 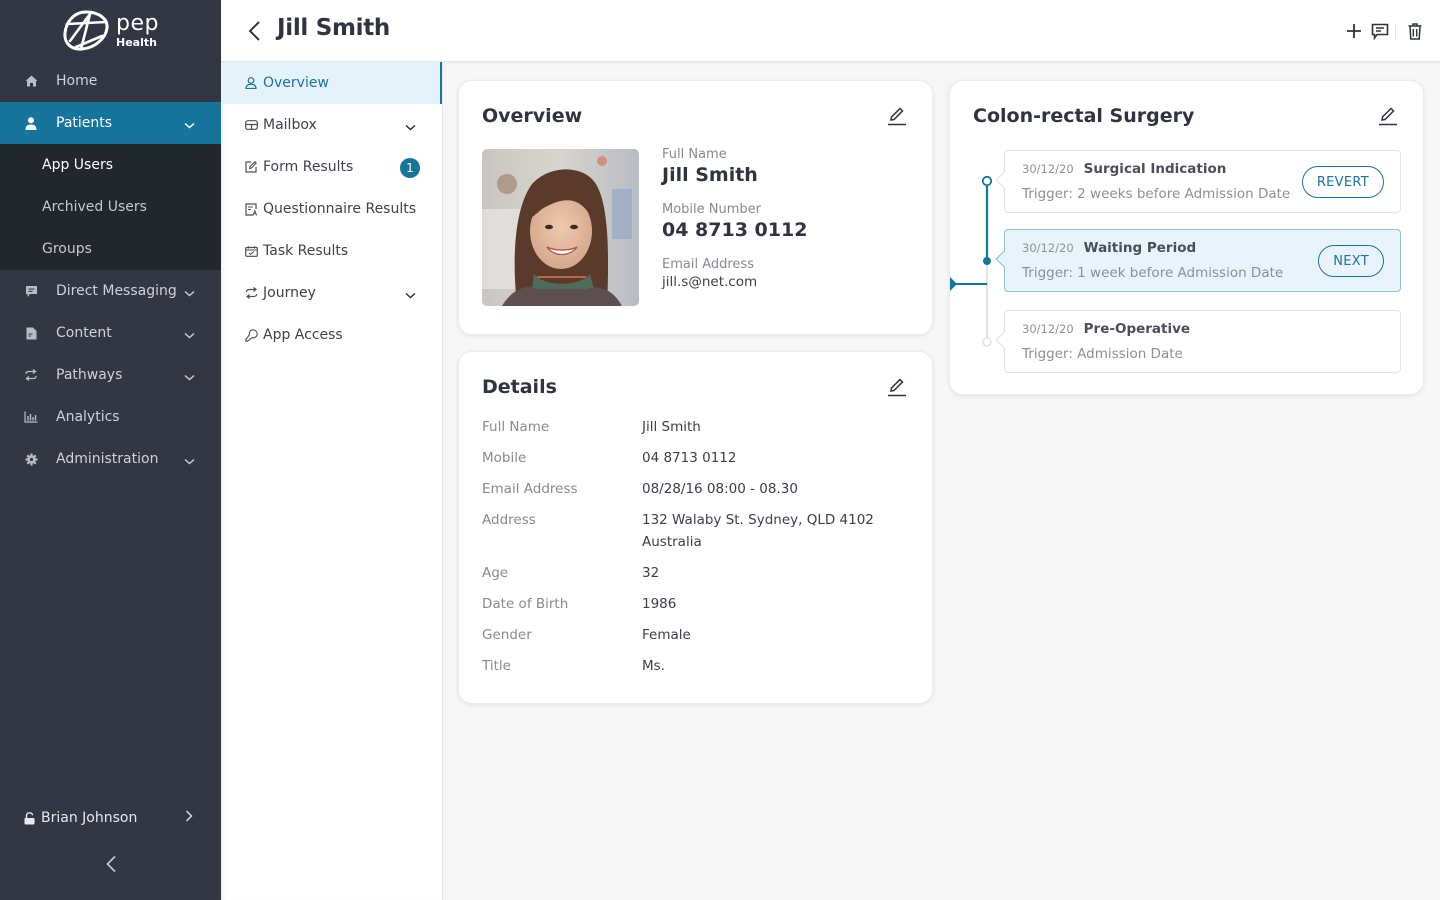 What do you see at coordinates (110, 165) in the screenshot?
I see `sidebar-subitem-app-users: App Users` at bounding box center [110, 165].